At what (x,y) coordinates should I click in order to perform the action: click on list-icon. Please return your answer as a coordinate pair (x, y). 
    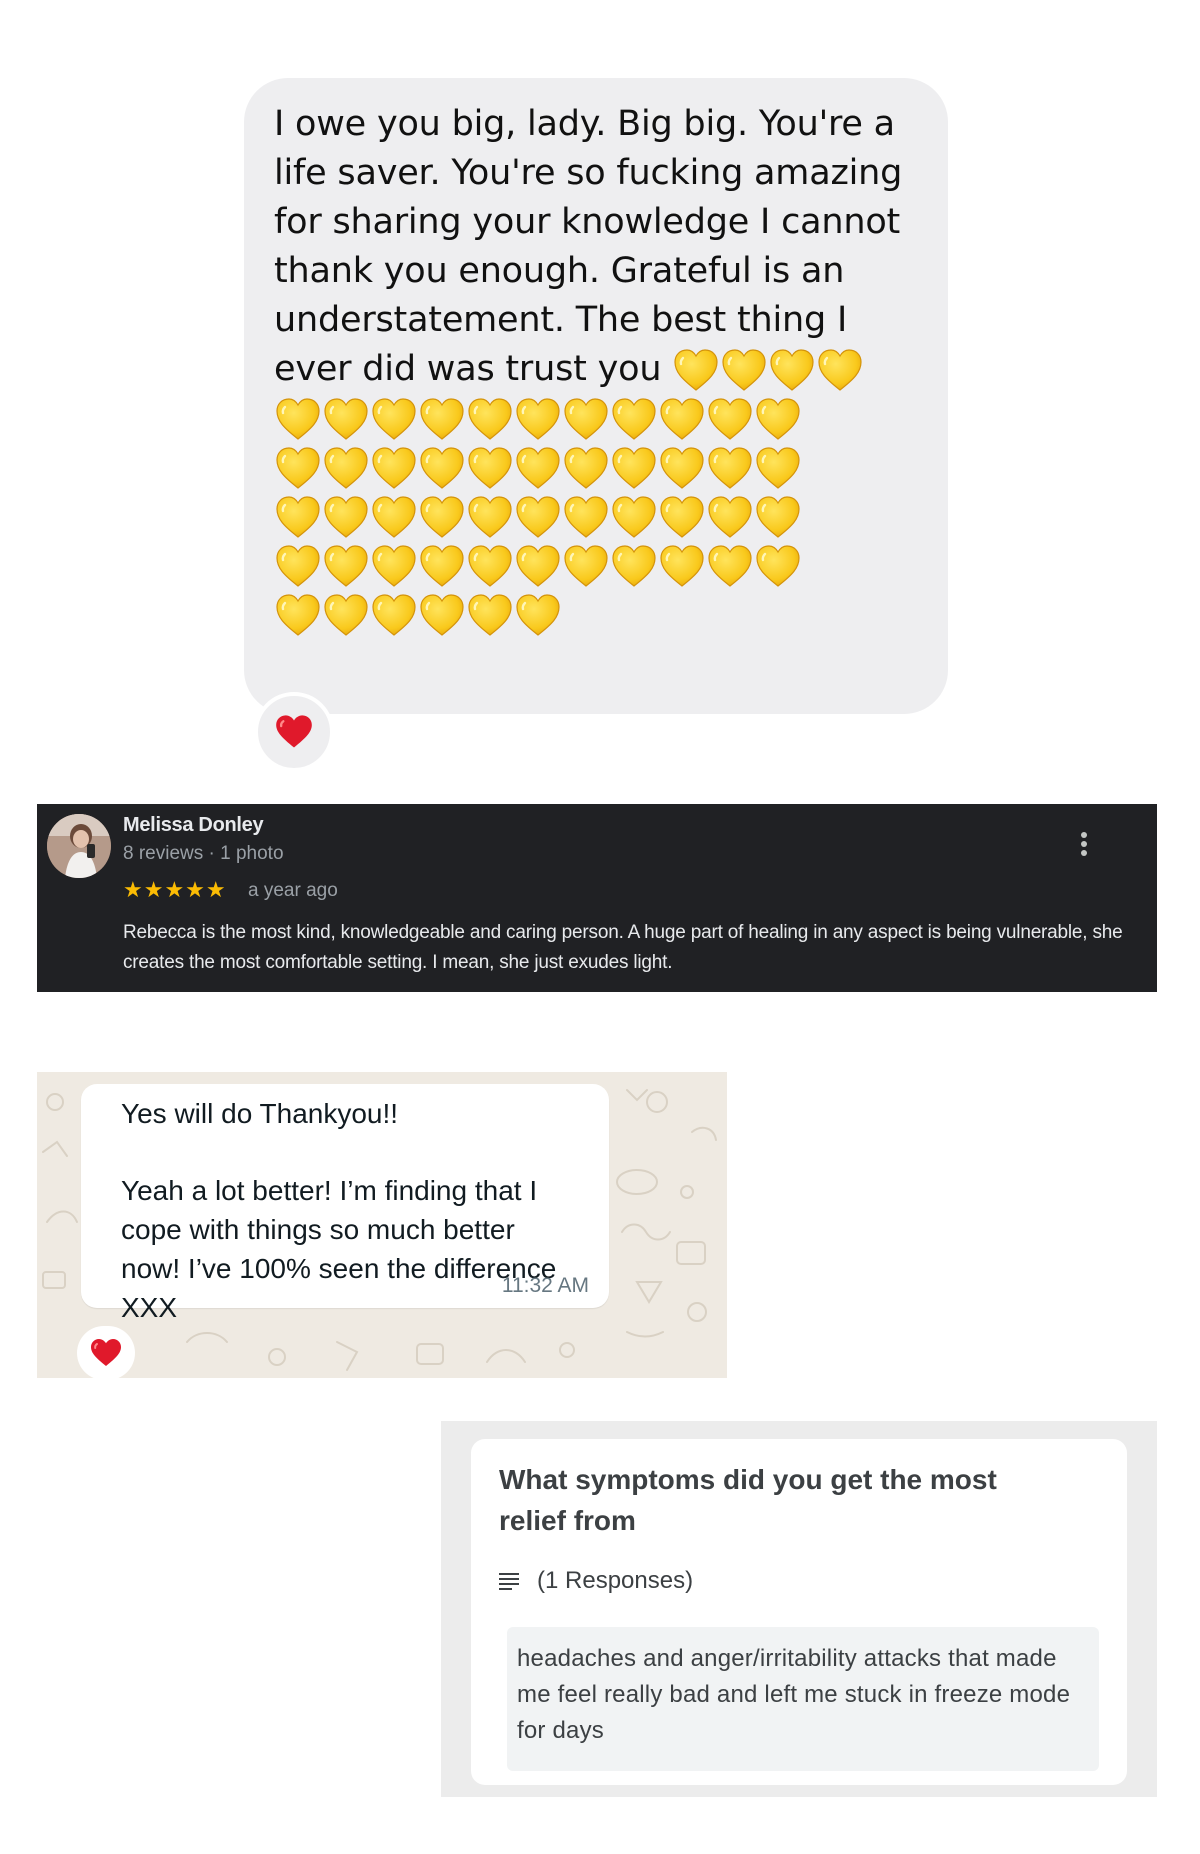
    Looking at the image, I should click on (509, 1581).